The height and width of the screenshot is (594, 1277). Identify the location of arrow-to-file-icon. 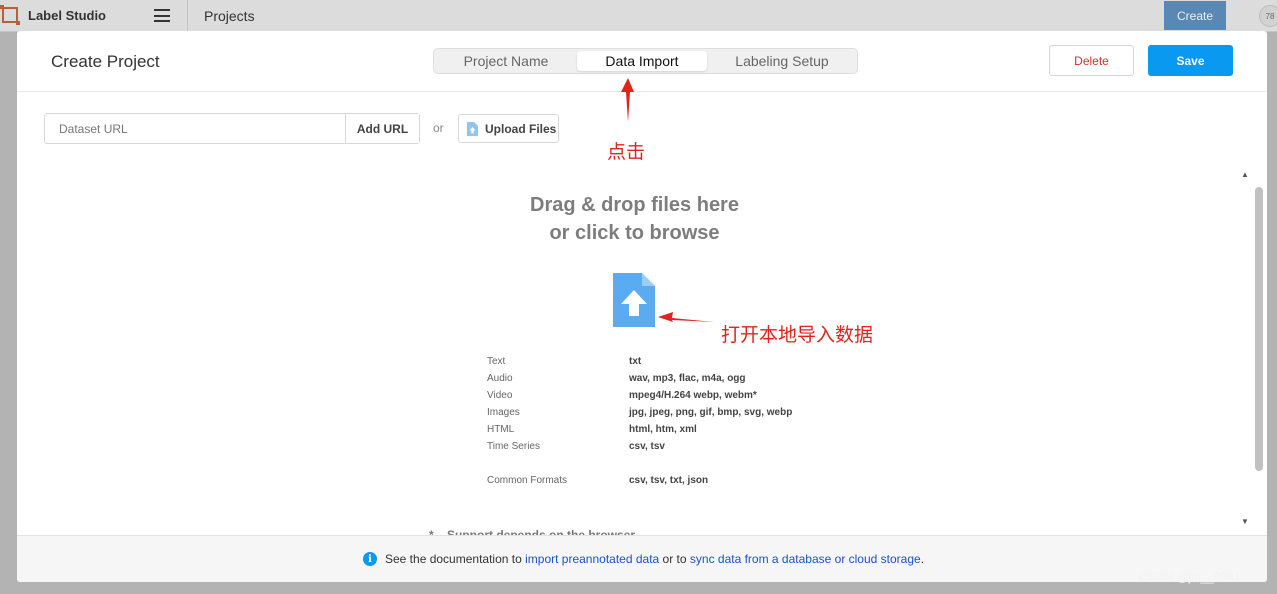
(686, 317).